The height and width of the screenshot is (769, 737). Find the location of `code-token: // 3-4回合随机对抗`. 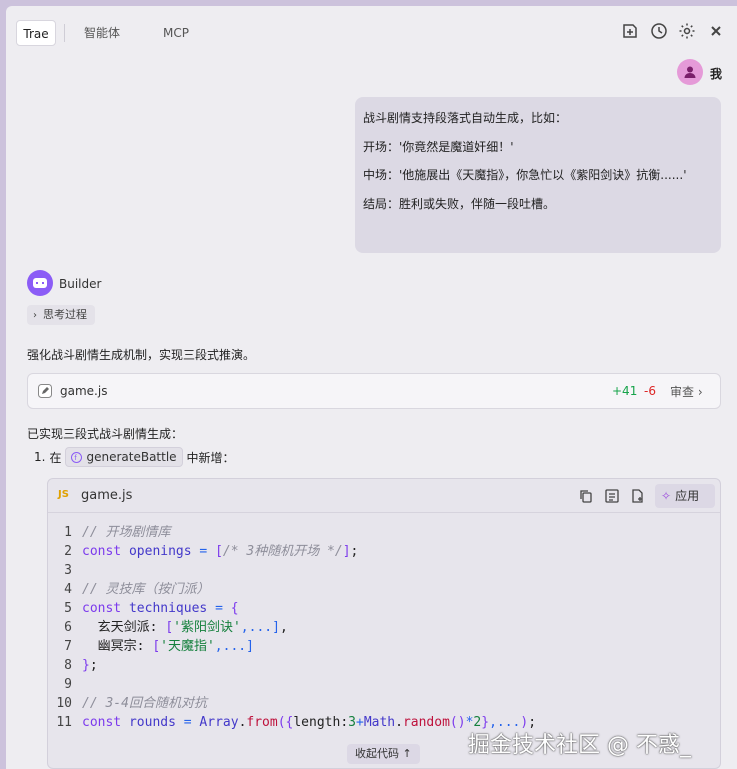

code-token: // 3-4回合随机对抗 is located at coordinates (144, 703).